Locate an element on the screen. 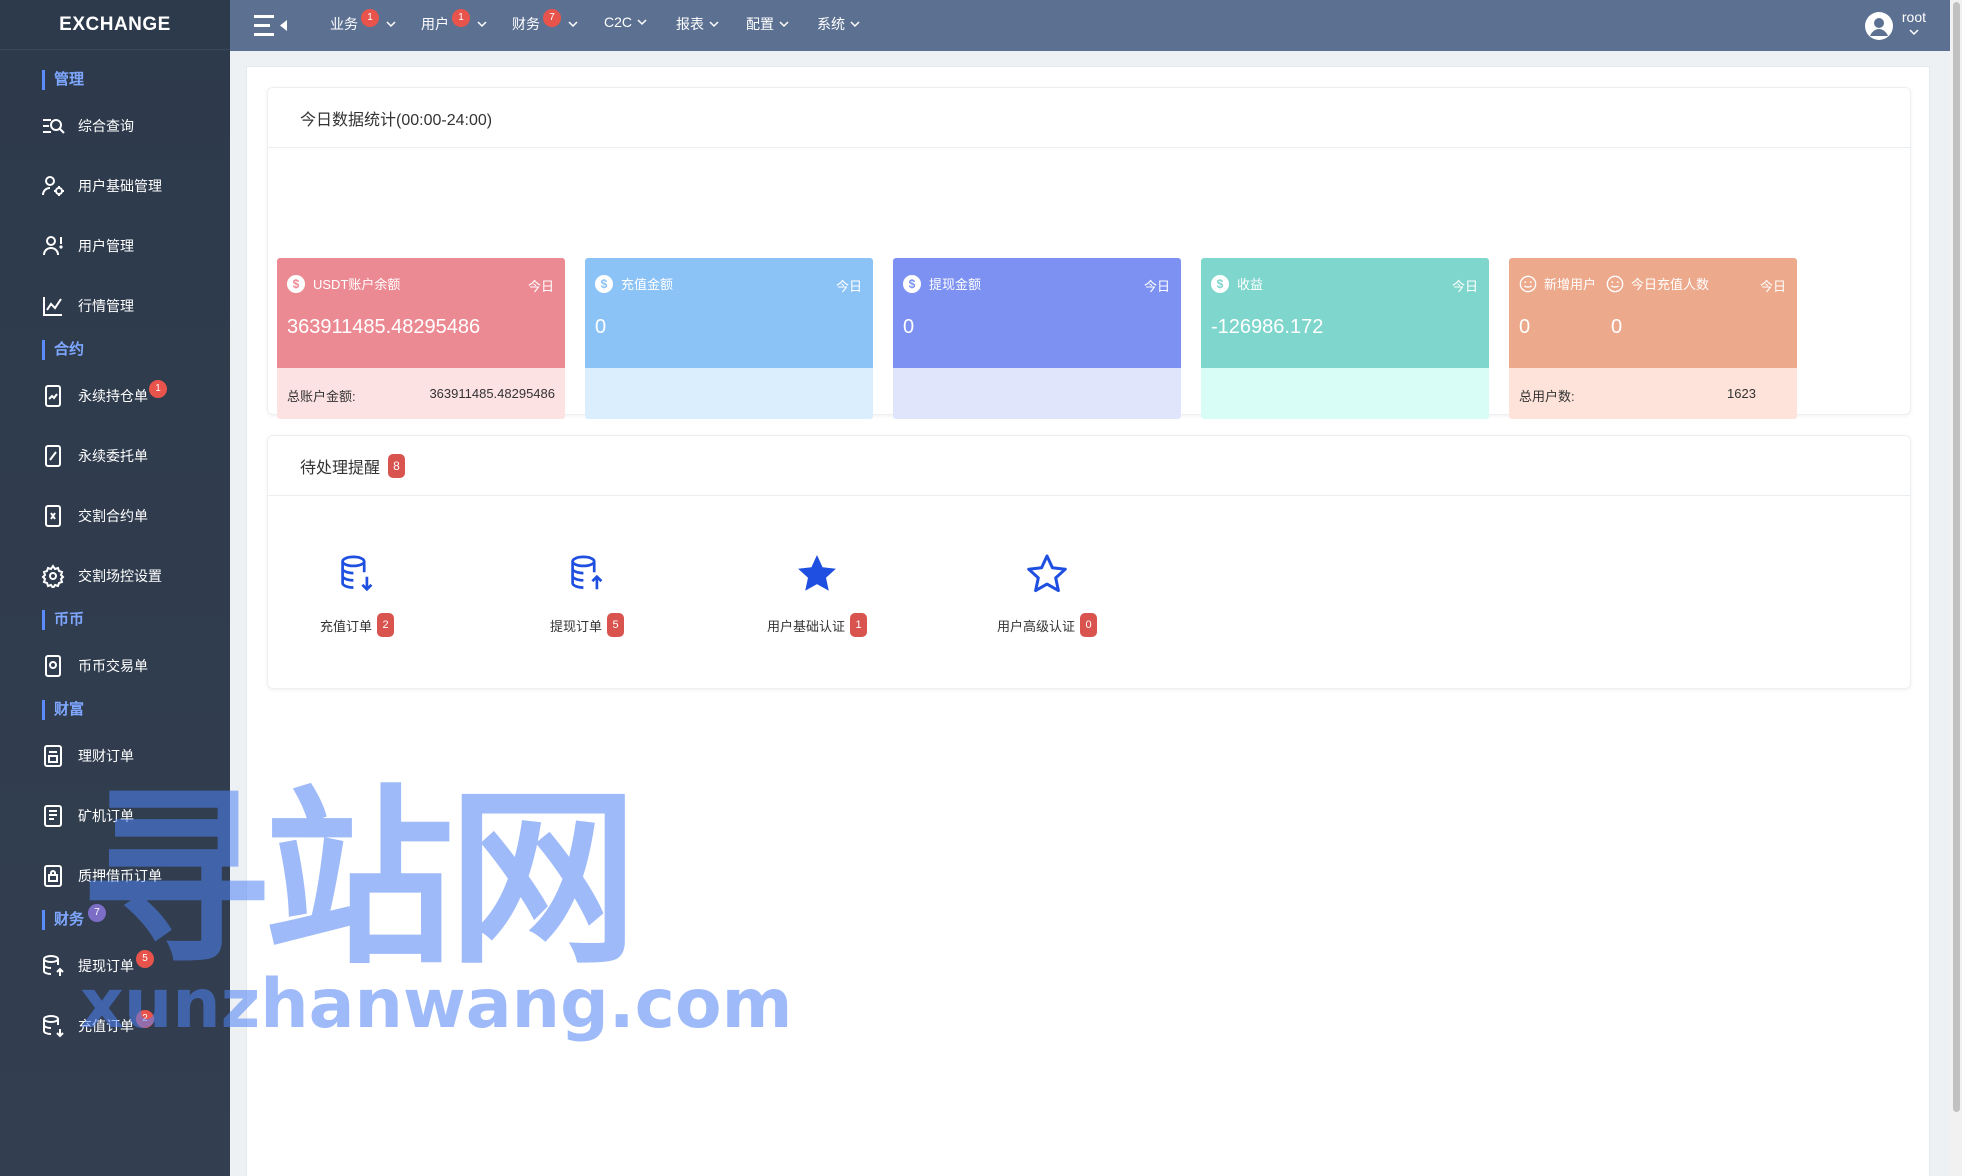 The image size is (1962, 1176). sidebar-item-pledge-orders: 质押借币订单 is located at coordinates (115, 876).